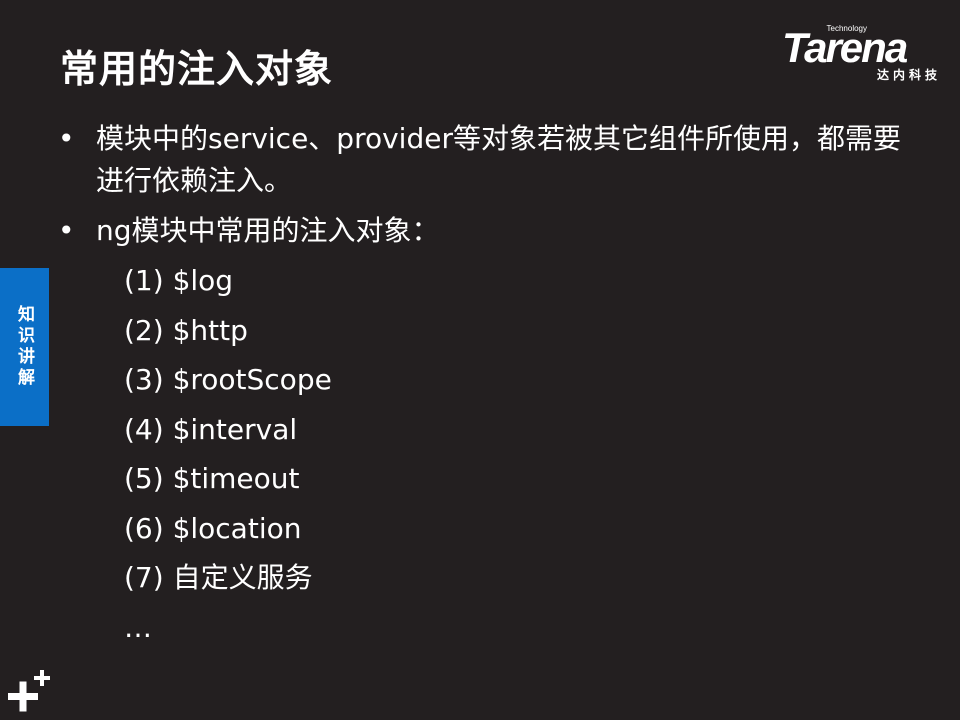 The width and height of the screenshot is (960, 720). Describe the element at coordinates (228, 379) in the screenshot. I see `list-item: (3) $rootScope` at that location.